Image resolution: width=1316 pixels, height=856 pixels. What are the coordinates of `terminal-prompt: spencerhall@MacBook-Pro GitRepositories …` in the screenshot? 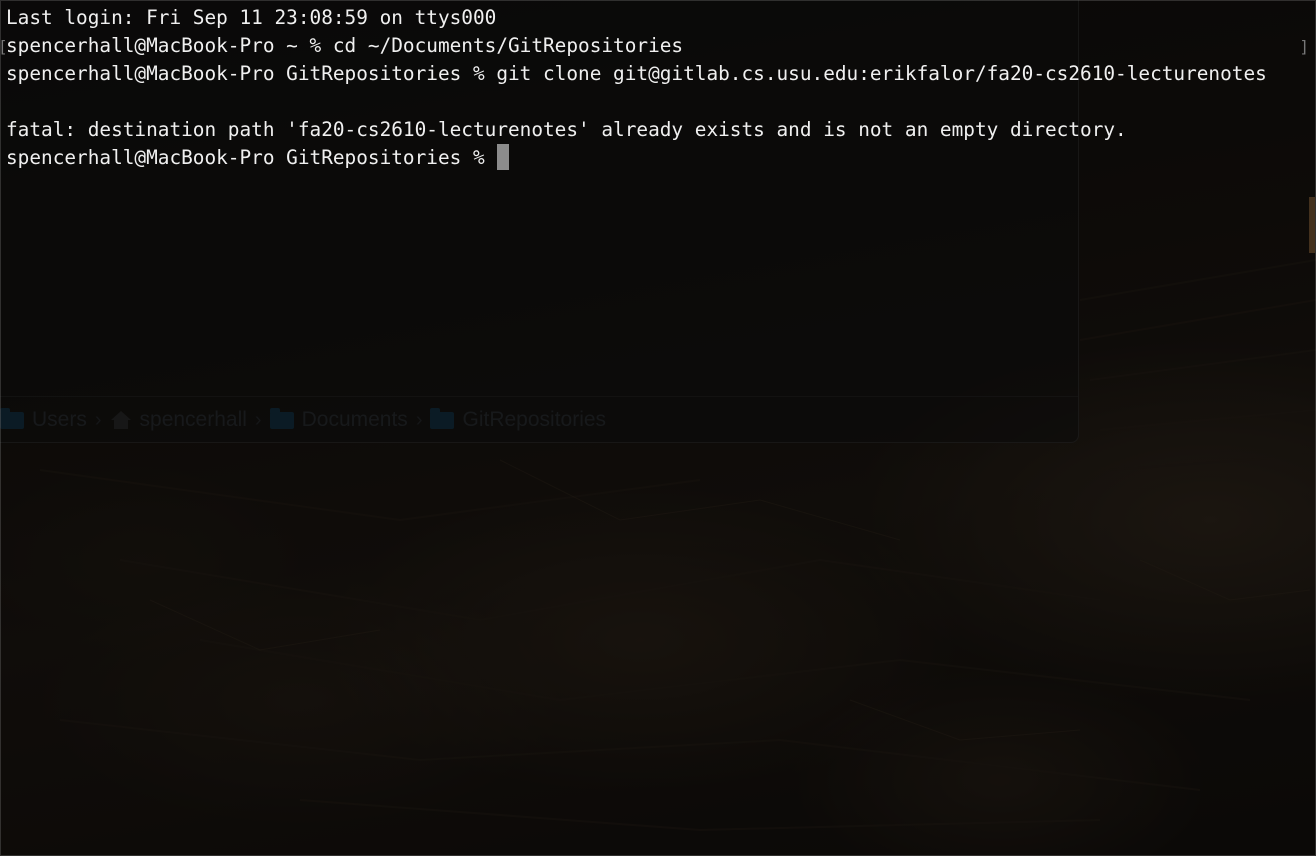 It's located at (251, 157).